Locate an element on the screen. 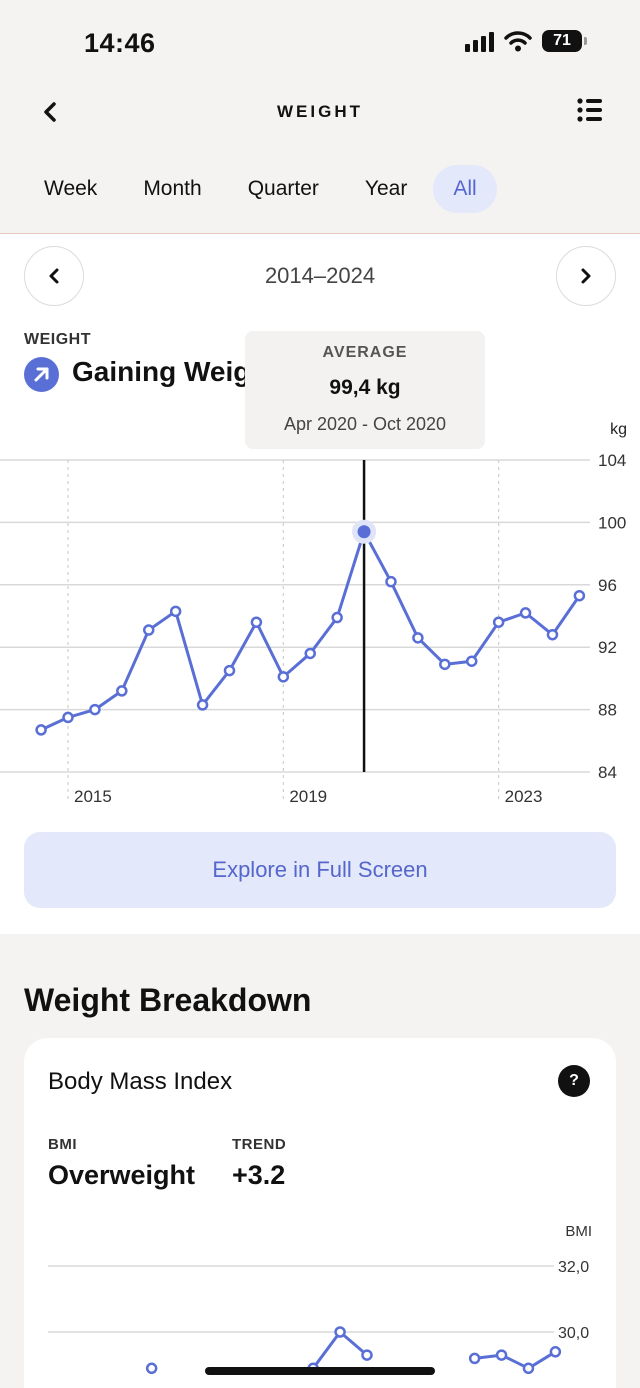 The height and width of the screenshot is (1388, 640). section-title: Weight Breakdown is located at coordinates (168, 1000).